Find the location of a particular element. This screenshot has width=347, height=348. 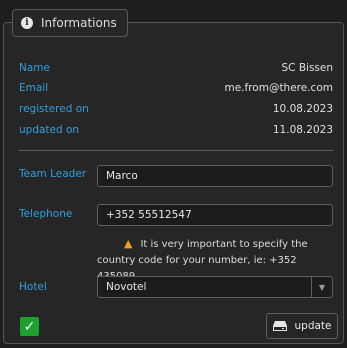

hotel-label: Hotel is located at coordinates (33, 287).